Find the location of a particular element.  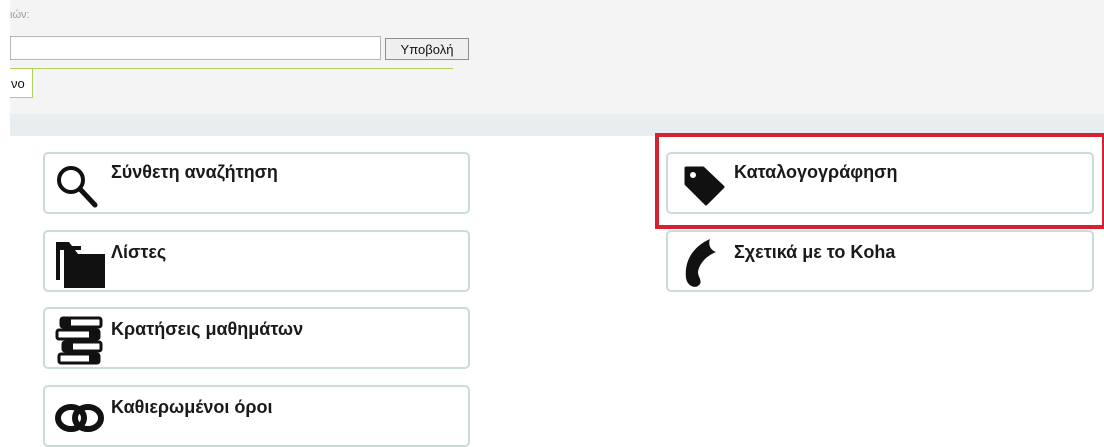

magnifier-icon is located at coordinates (80, 189).